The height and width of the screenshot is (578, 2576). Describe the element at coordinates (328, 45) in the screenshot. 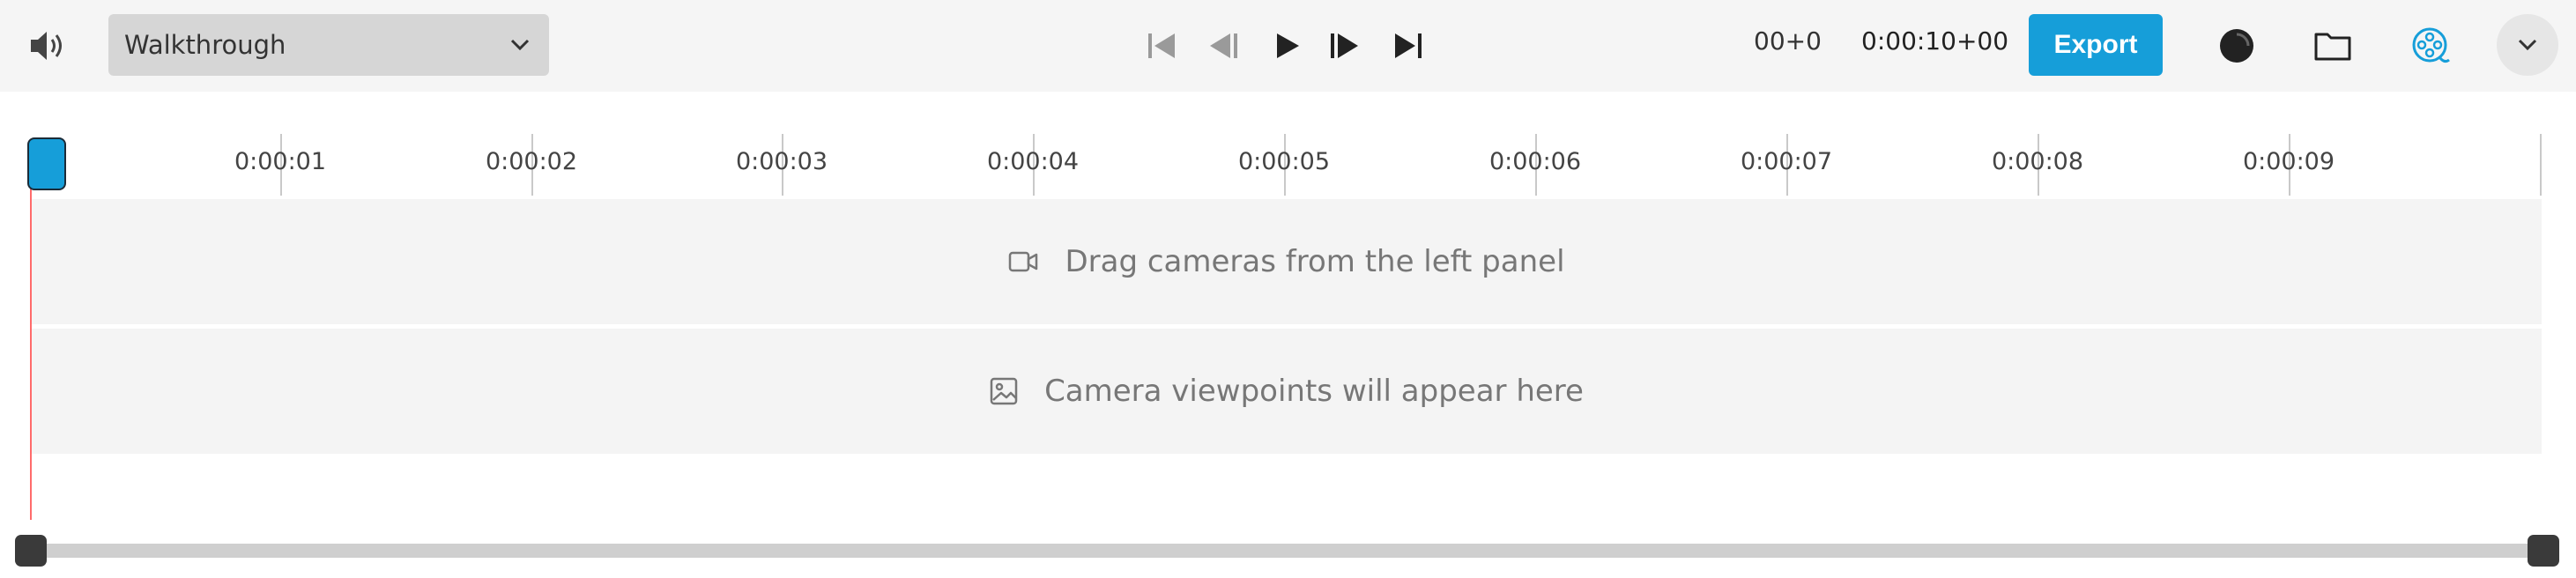

I see `sequence-select: Walkthrough` at that location.